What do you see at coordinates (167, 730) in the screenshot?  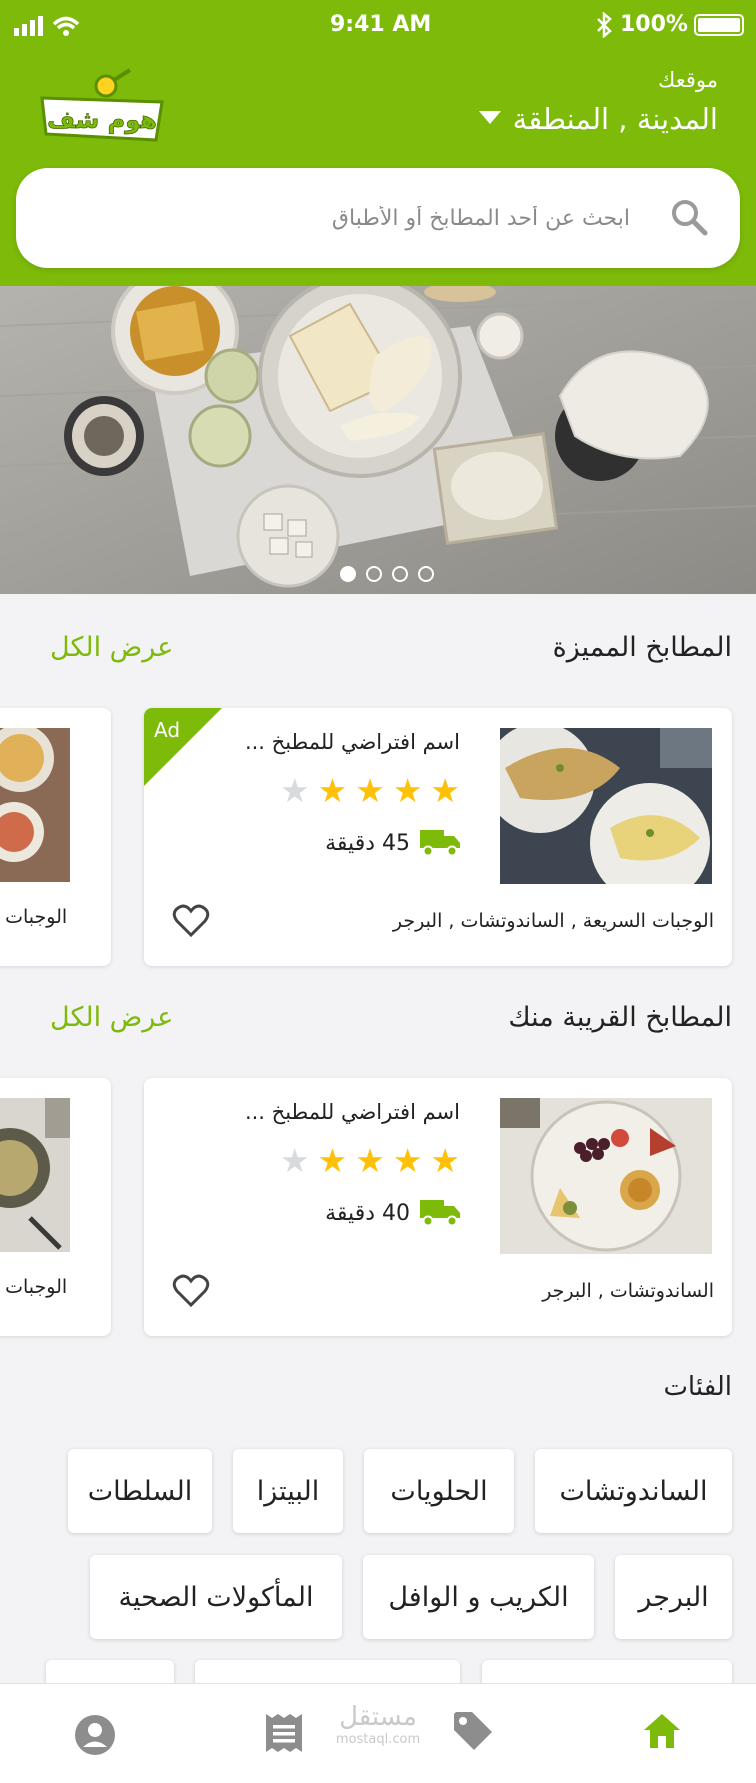 I see `ad-badge-label: Ad` at bounding box center [167, 730].